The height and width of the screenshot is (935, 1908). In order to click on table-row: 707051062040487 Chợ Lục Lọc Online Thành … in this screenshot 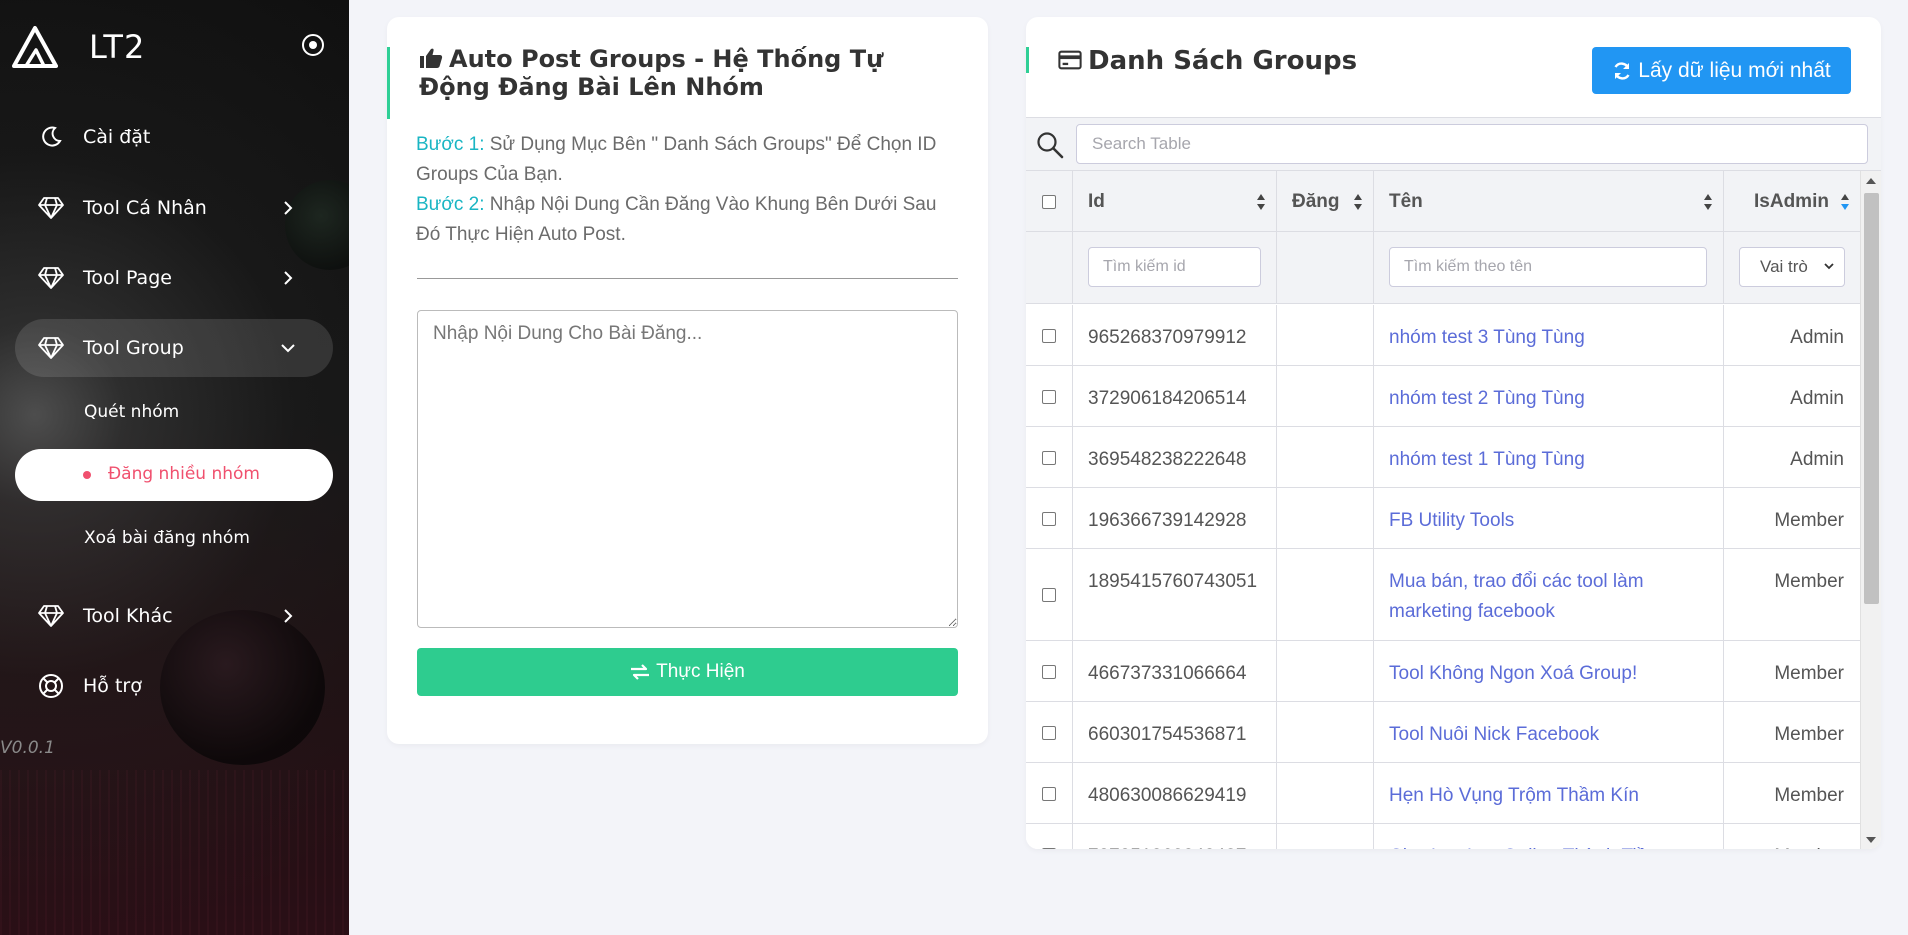, I will do `click(1443, 836)`.